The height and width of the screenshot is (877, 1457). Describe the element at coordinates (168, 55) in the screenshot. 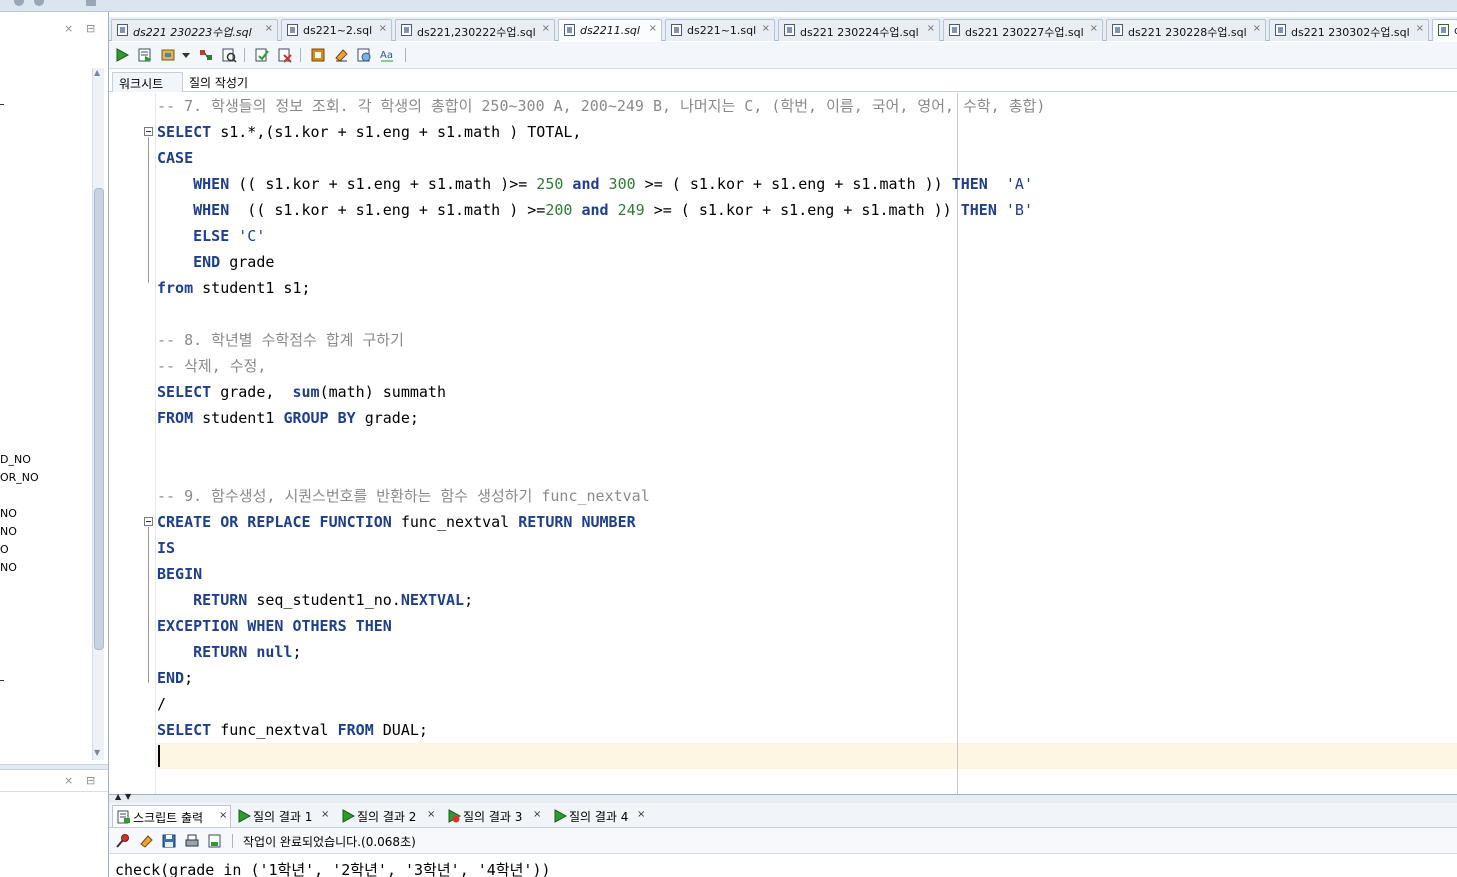

I see `commit-icon` at that location.